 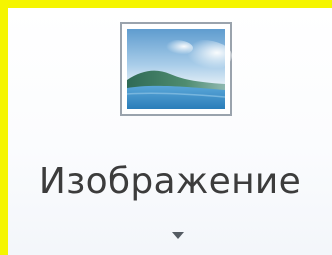 What do you see at coordinates (176, 69) in the screenshot?
I see `picture-icon` at bounding box center [176, 69].